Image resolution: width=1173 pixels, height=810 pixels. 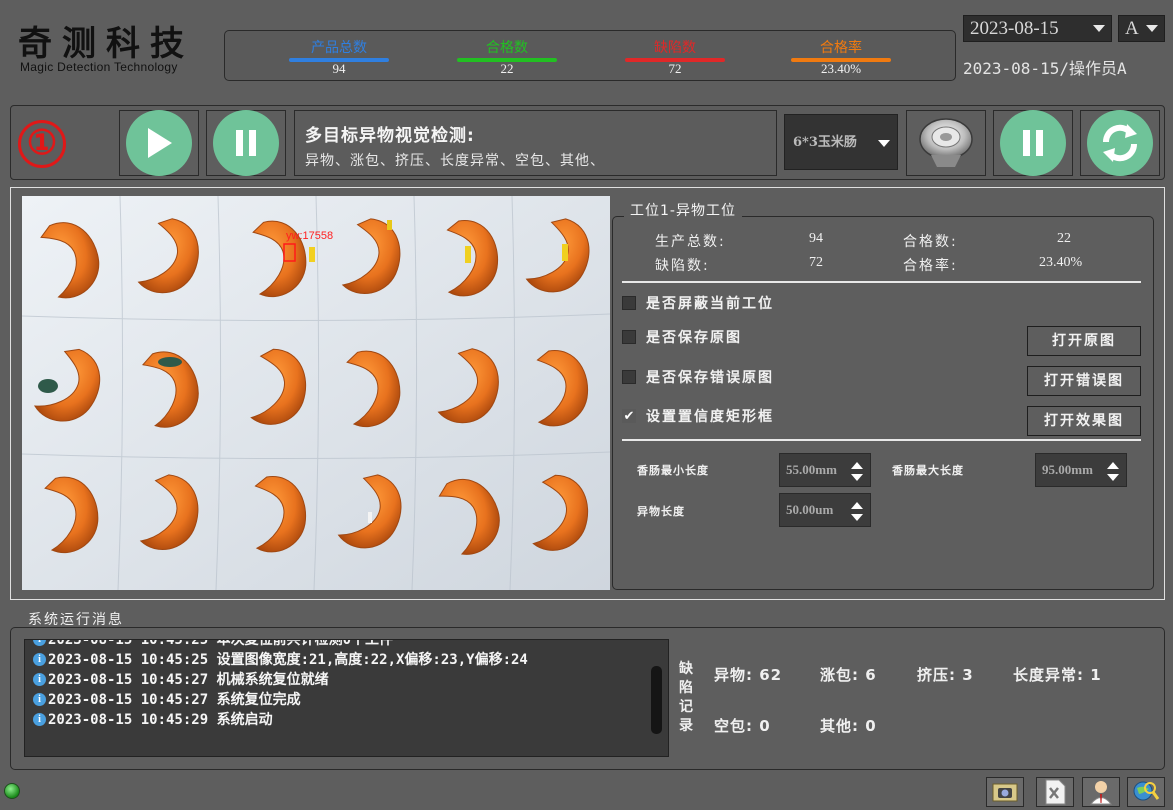 What do you see at coordinates (507, 57) in the screenshot?
I see `stat-pass: 合格数 22` at bounding box center [507, 57].